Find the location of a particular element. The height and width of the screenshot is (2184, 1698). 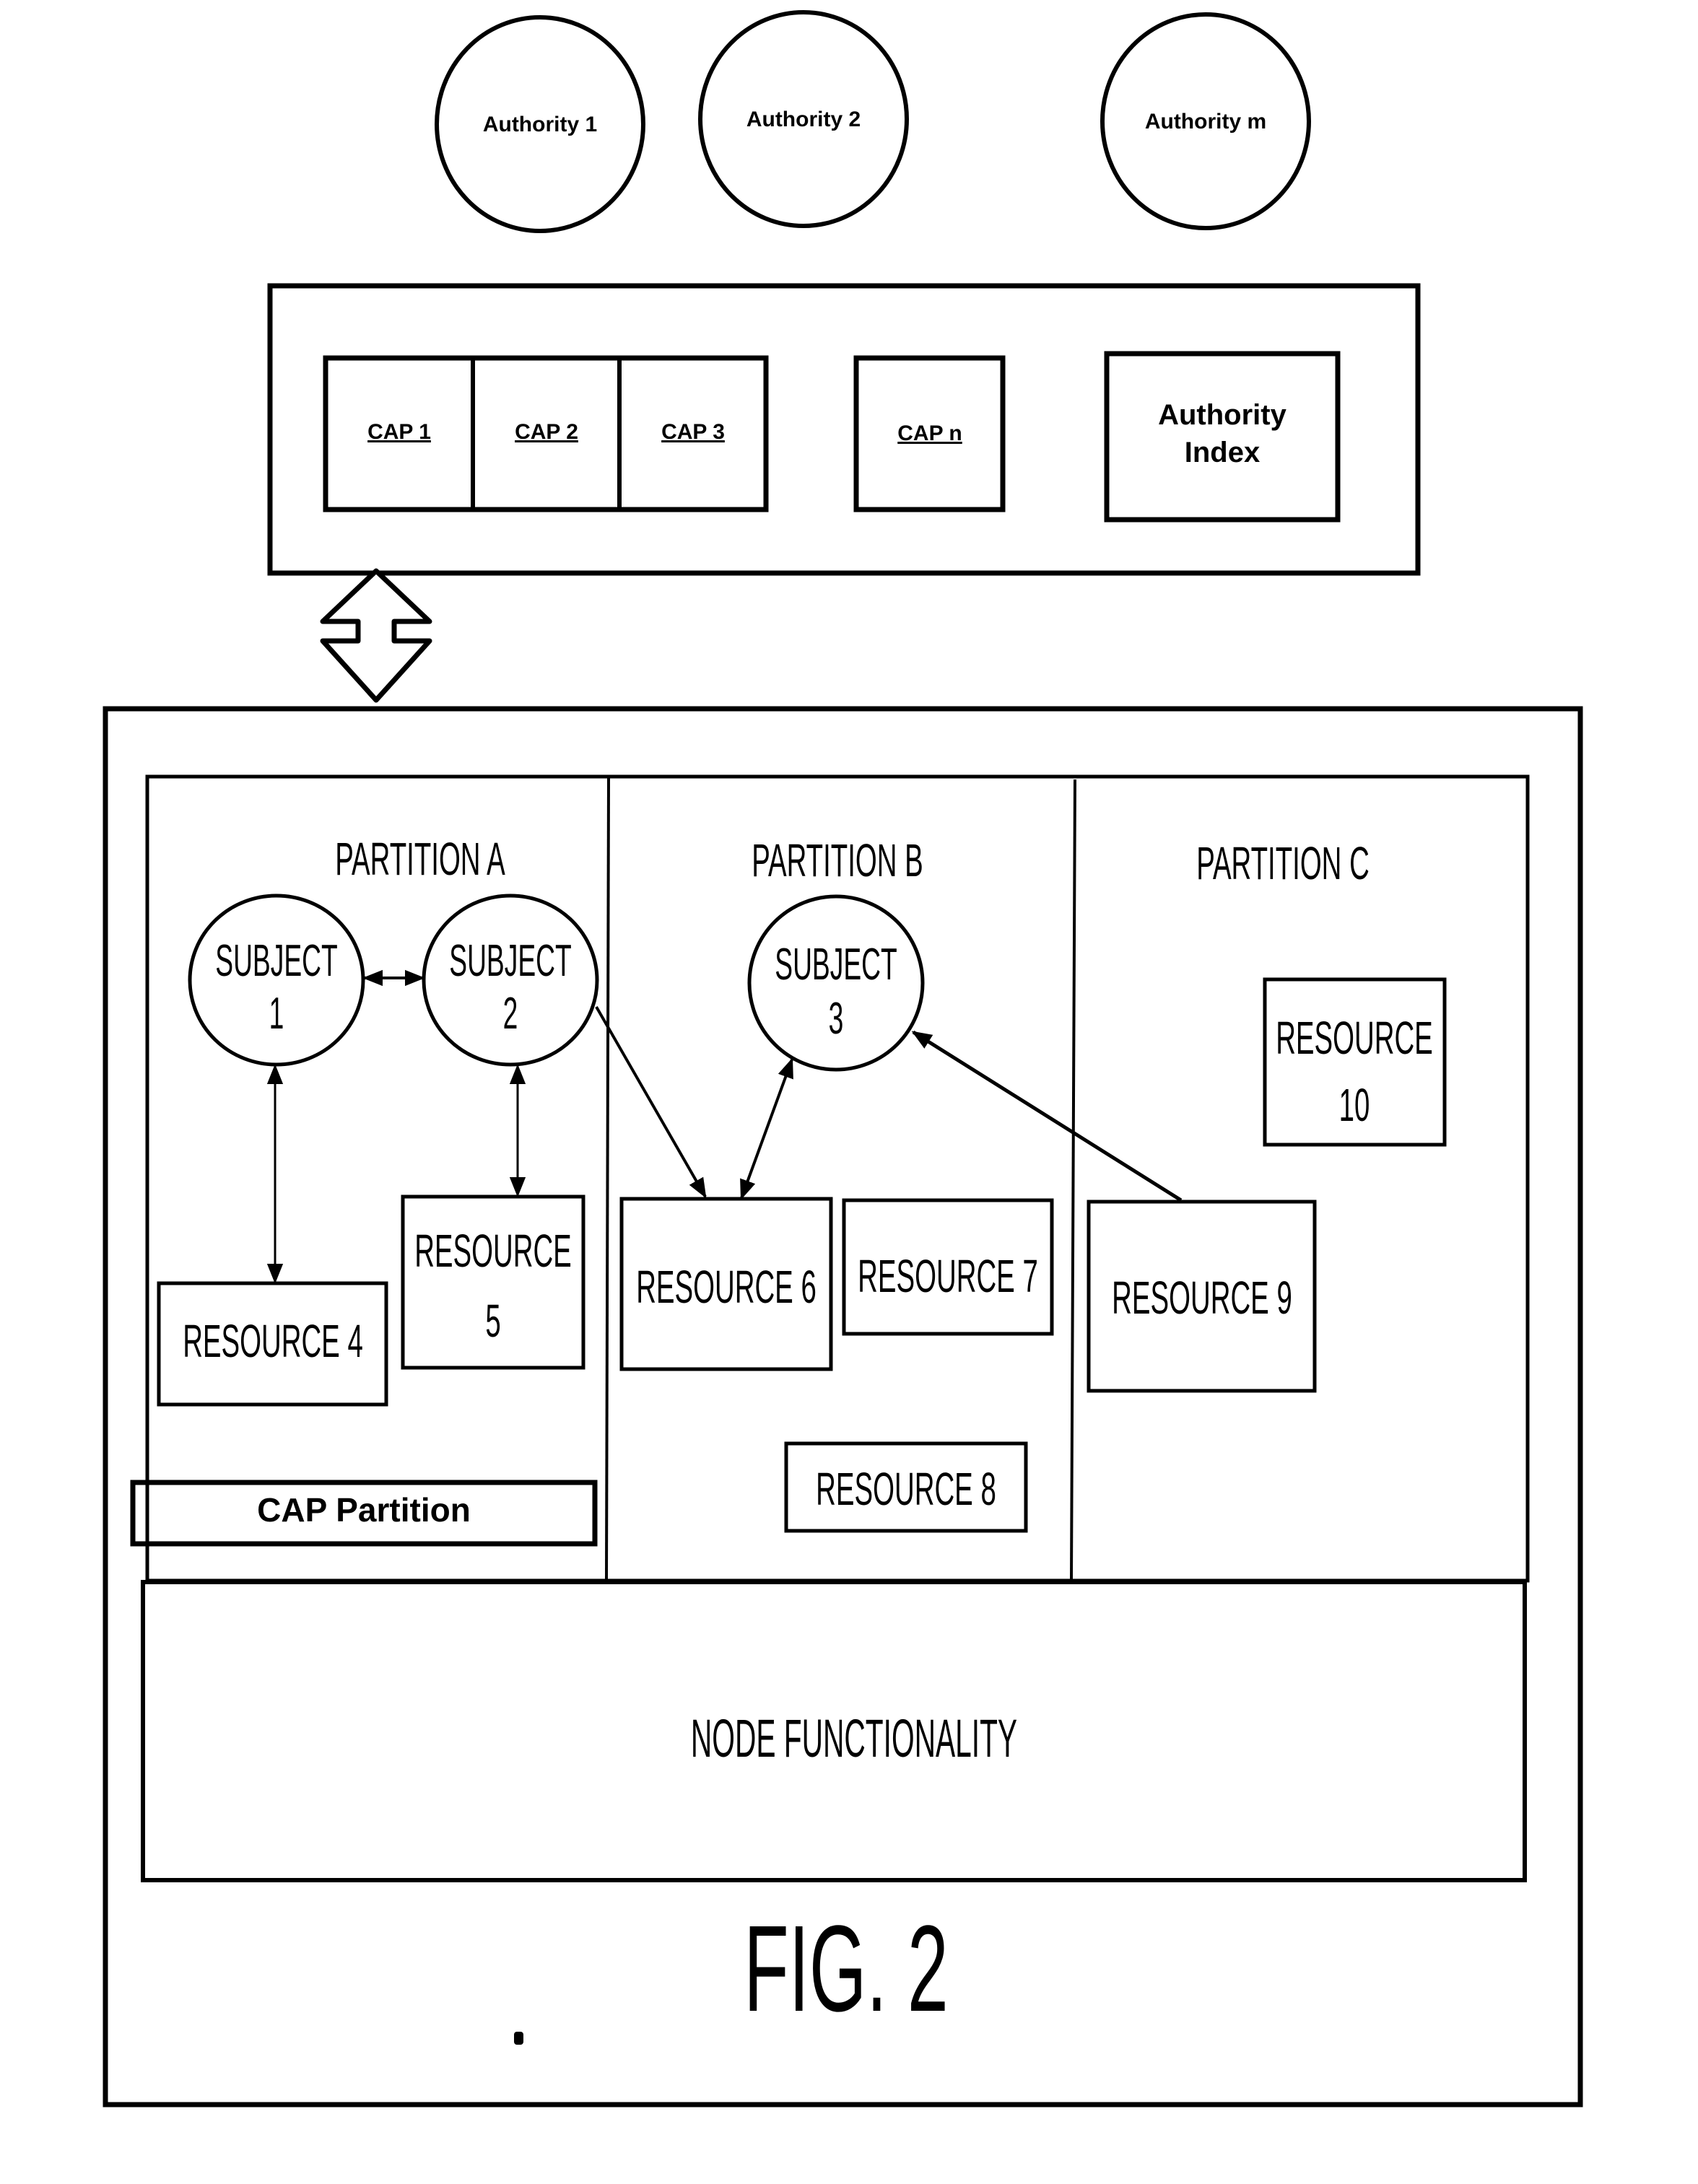

subject-2: SUBJECT 2 is located at coordinates (511, 980).